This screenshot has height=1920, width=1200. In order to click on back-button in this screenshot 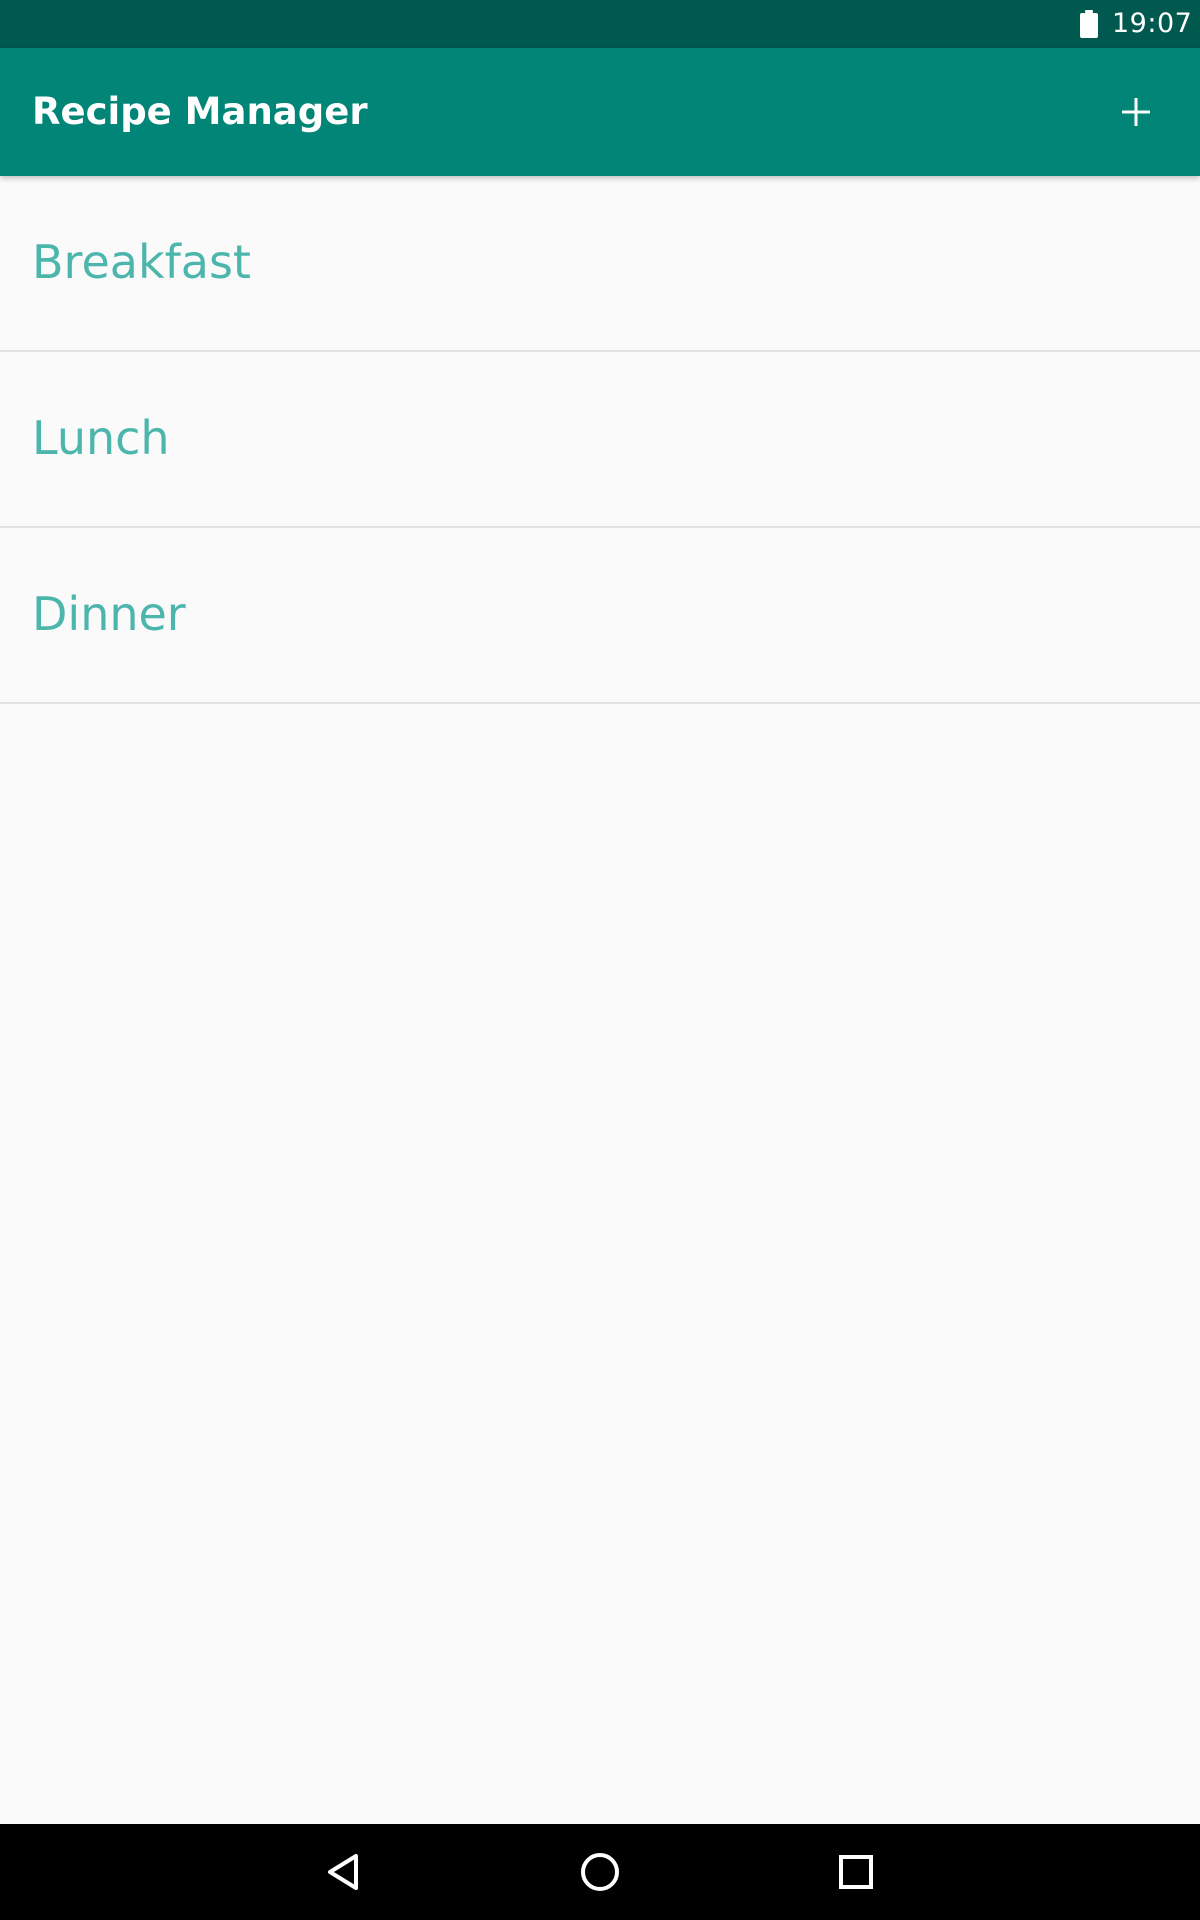, I will do `click(344, 1872)`.